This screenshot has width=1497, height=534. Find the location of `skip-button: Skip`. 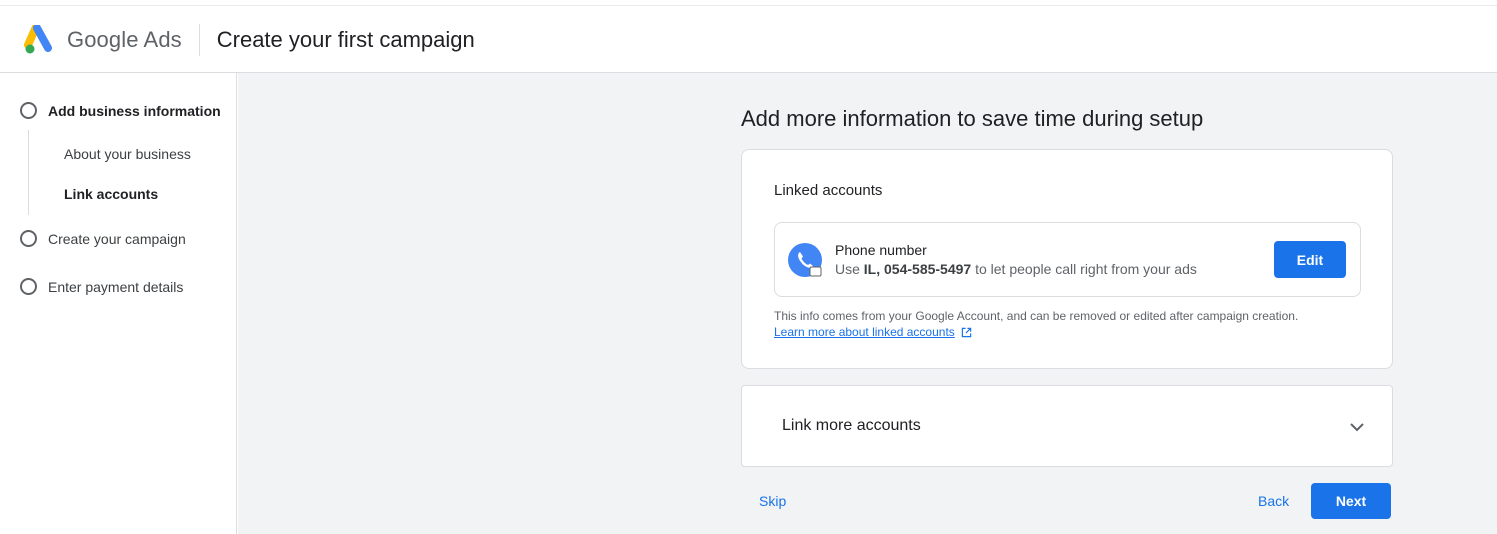

skip-button: Skip is located at coordinates (772, 501).